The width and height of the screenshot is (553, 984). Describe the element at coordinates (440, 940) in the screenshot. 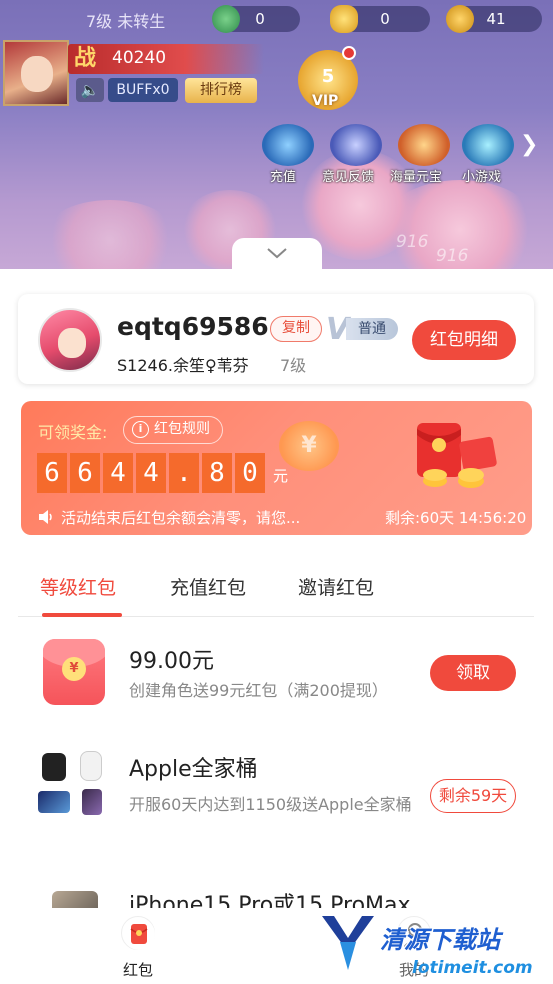

I see `watermark-text: 清源下载站` at that location.